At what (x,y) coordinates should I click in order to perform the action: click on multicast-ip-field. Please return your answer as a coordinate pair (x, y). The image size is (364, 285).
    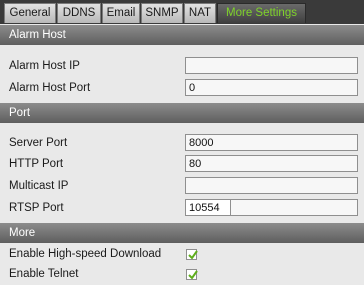
    Looking at the image, I should click on (271, 185).